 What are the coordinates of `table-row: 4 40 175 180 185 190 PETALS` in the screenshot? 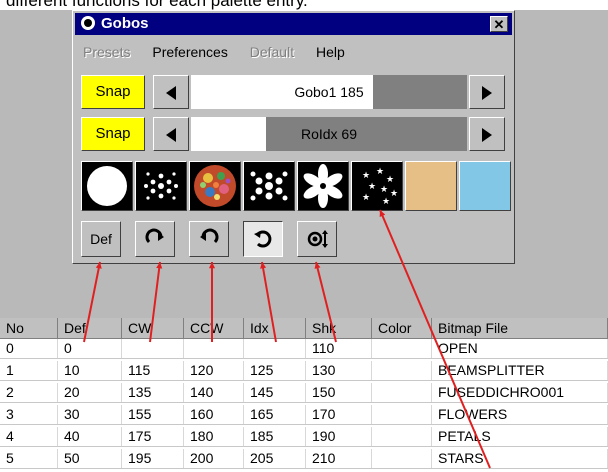 It's located at (304, 437).